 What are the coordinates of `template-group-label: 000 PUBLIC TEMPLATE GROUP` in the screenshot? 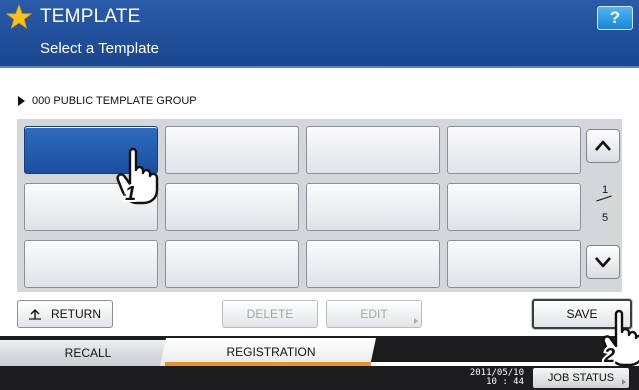 It's located at (107, 101).